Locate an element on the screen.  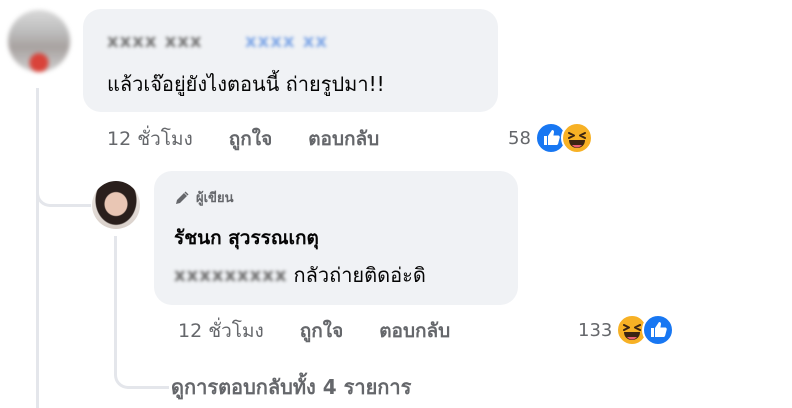
thread-line-main is located at coordinates (37, 248).